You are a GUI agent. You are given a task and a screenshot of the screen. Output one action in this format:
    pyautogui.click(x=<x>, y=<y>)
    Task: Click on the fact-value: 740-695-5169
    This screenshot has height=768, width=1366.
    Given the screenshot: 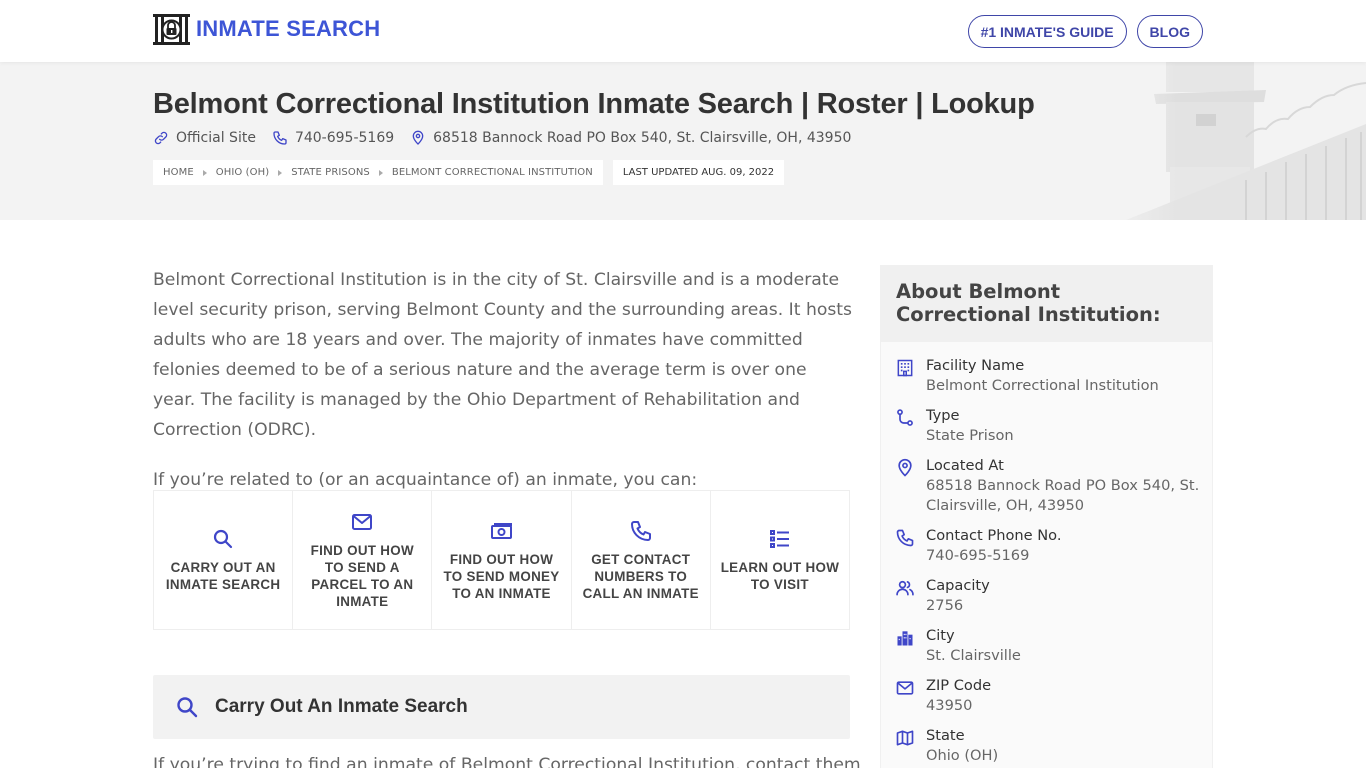 What is the action you would take?
    pyautogui.click(x=978, y=555)
    